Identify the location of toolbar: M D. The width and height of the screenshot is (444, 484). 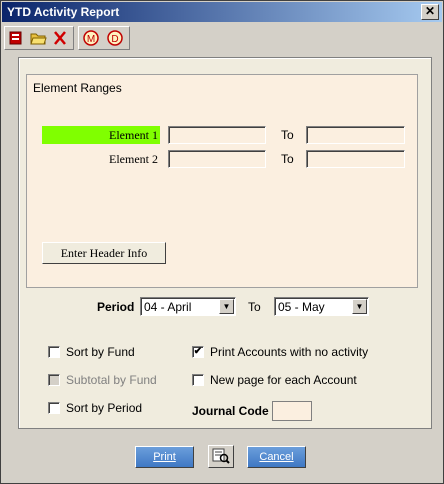
(222, 37).